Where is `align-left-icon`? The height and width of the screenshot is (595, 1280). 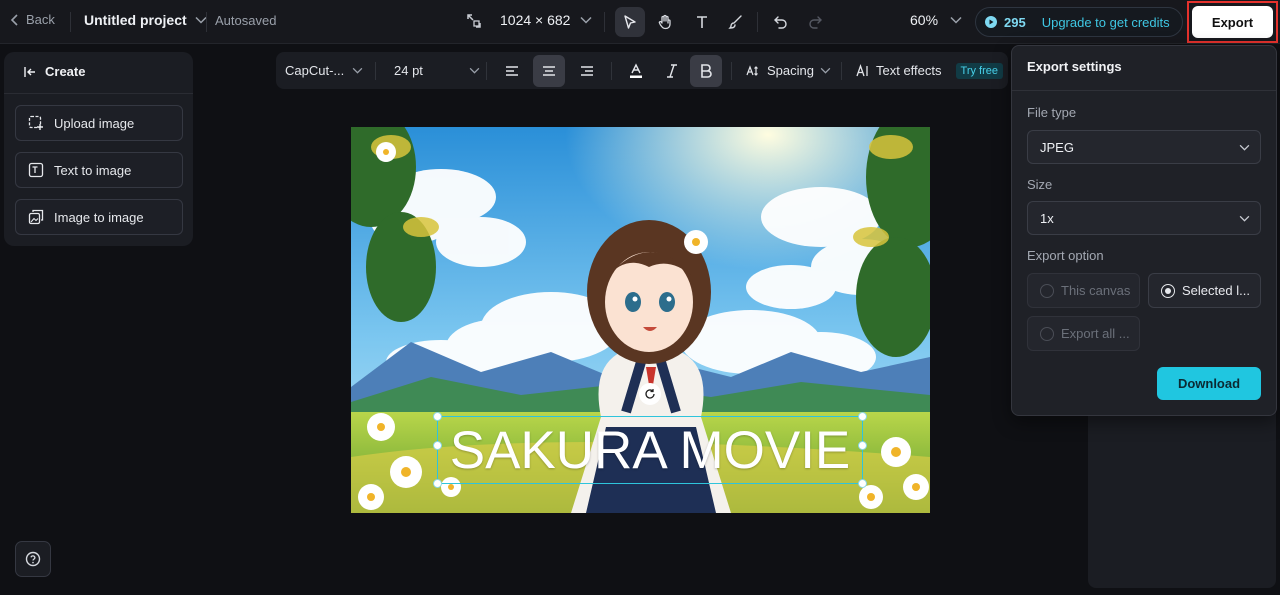 align-left-icon is located at coordinates (512, 71).